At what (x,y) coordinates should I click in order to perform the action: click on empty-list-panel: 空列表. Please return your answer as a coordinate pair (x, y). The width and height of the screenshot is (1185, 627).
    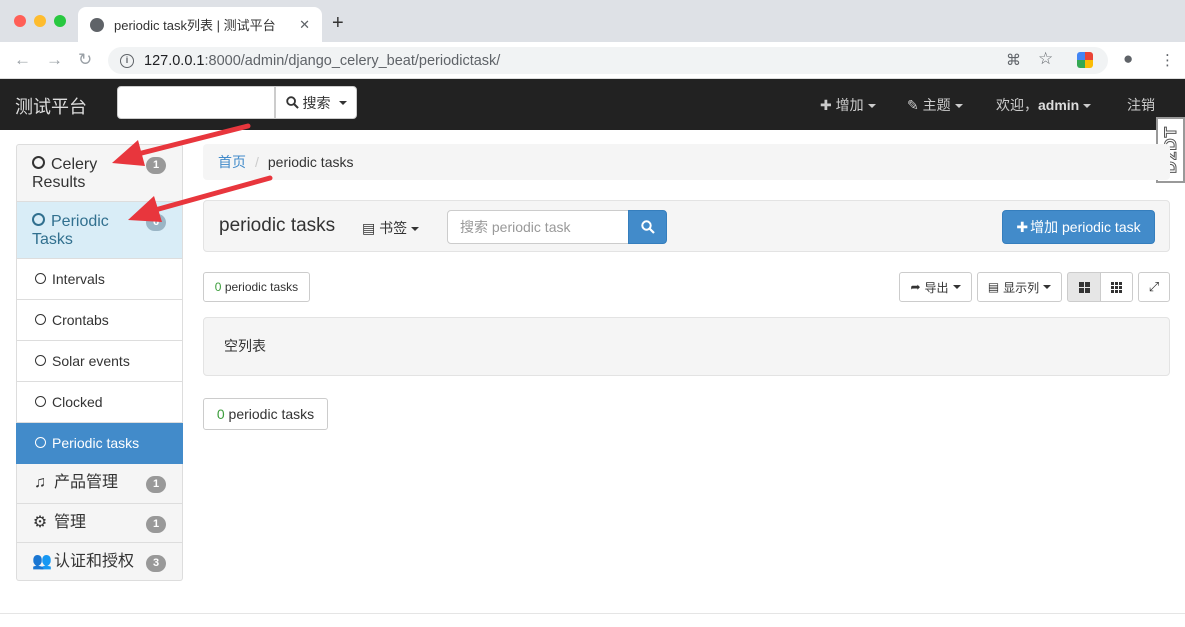
    Looking at the image, I should click on (686, 346).